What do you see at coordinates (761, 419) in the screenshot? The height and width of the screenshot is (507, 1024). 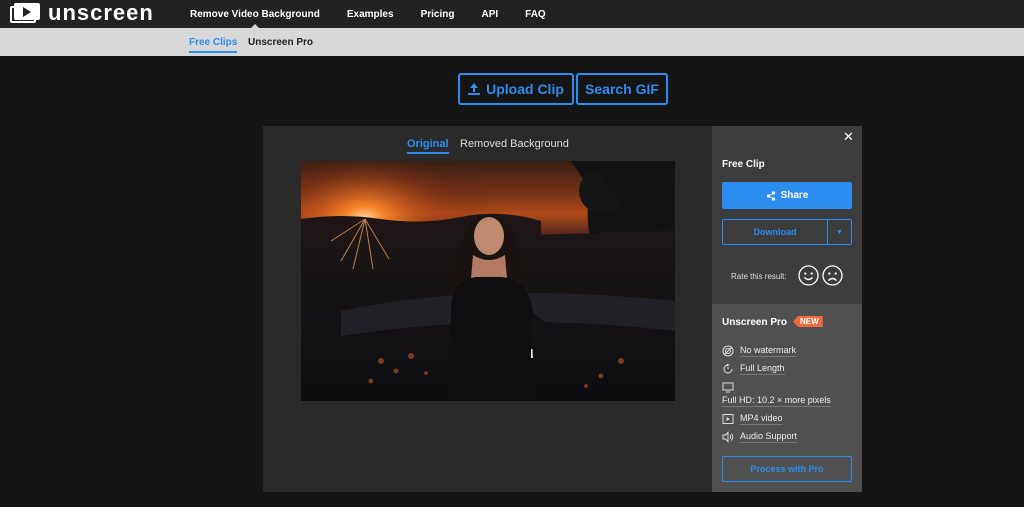 I see `feature-label: MP4 video` at bounding box center [761, 419].